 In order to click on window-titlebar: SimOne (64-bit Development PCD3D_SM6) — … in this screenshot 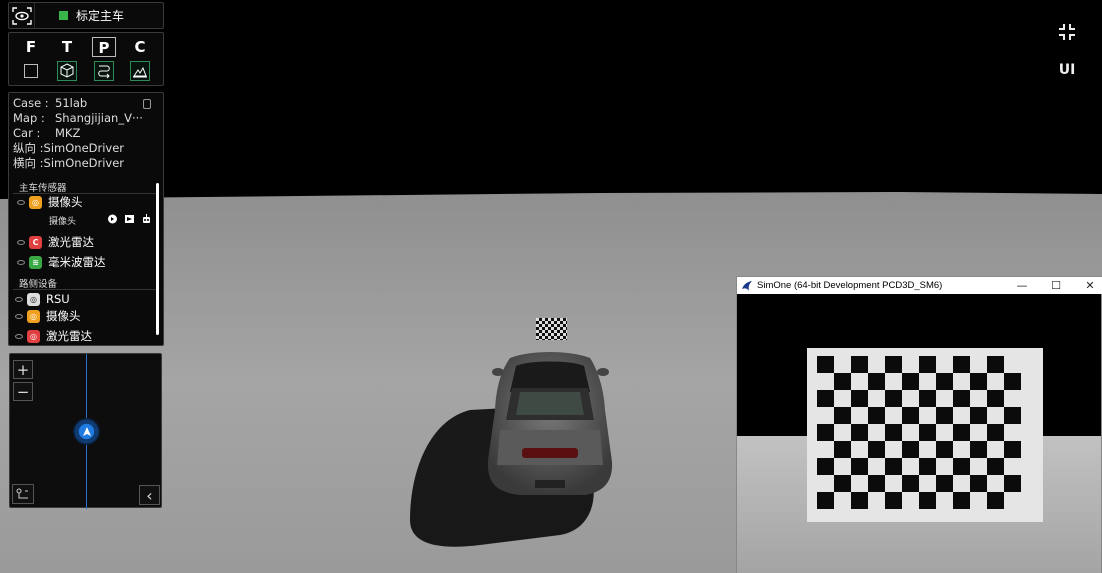, I will do `click(919, 285)`.